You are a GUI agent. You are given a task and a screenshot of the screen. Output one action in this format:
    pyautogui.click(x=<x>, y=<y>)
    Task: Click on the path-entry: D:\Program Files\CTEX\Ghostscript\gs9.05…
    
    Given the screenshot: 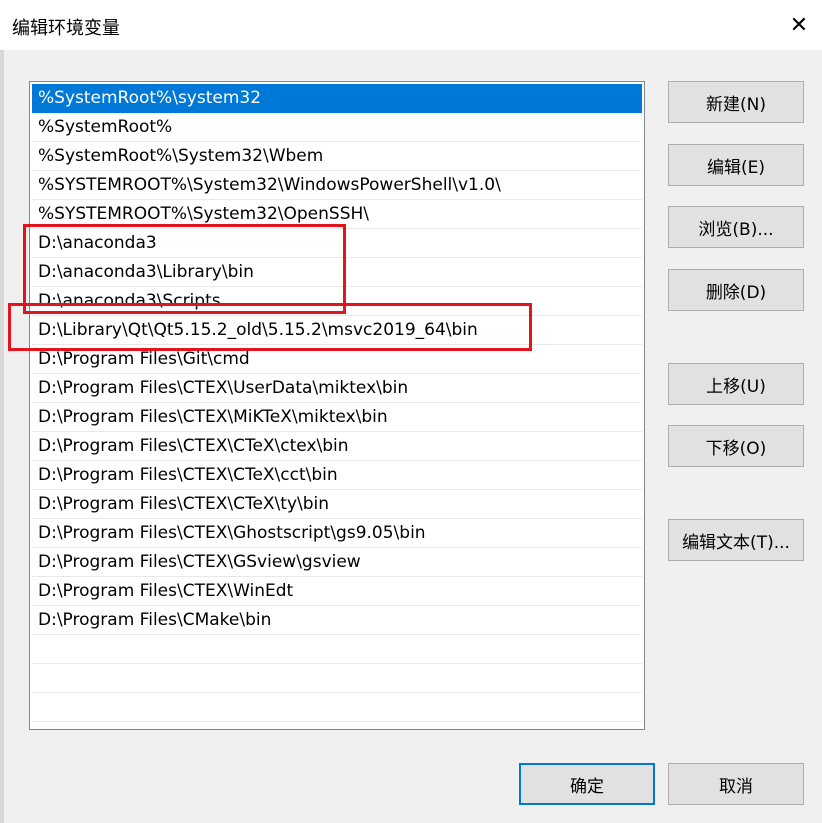 What is the action you would take?
    pyautogui.click(x=337, y=533)
    